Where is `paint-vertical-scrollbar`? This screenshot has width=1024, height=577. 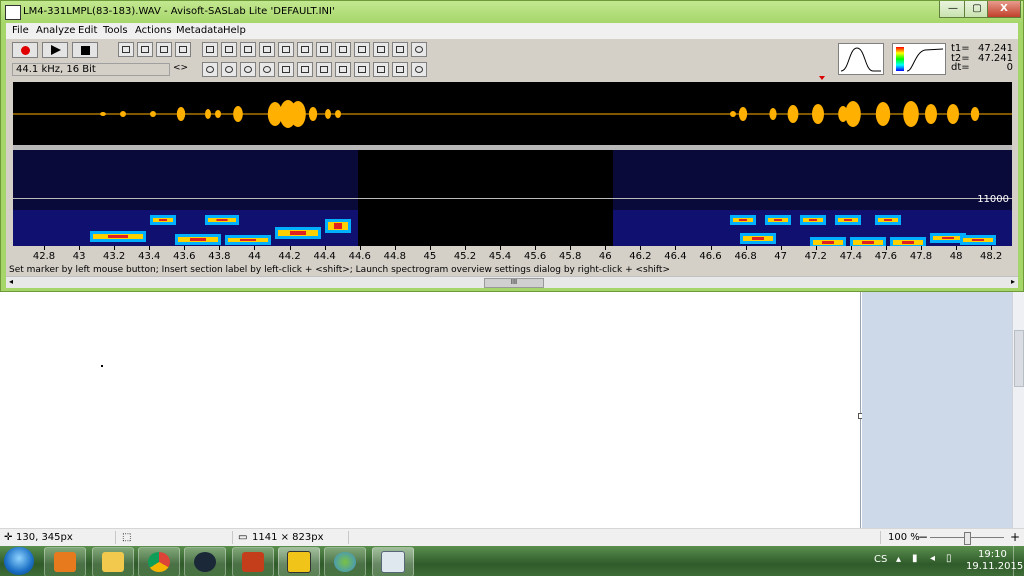 paint-vertical-scrollbar is located at coordinates (1018, 409).